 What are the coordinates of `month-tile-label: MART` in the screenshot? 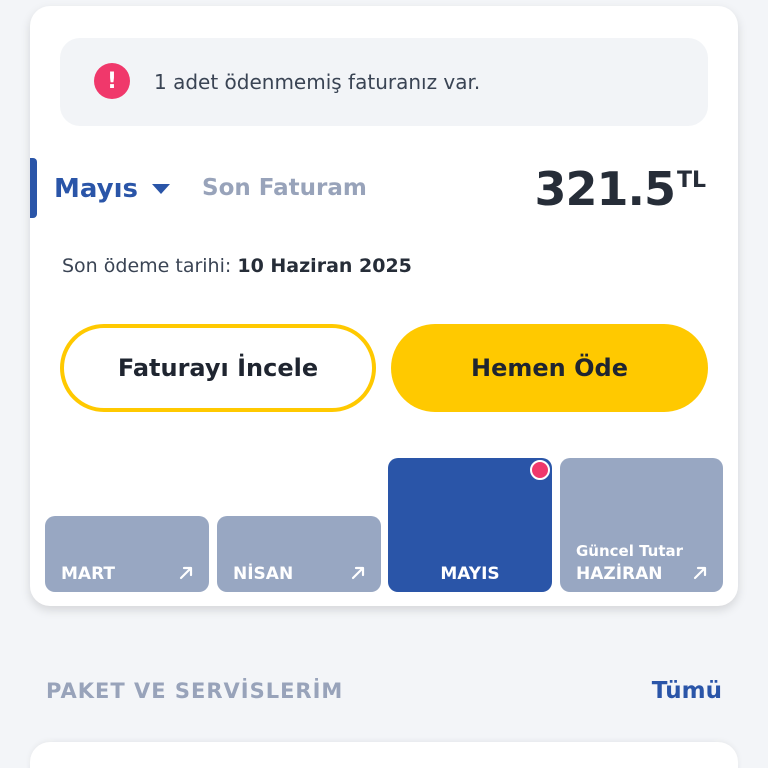 It's located at (88, 574).